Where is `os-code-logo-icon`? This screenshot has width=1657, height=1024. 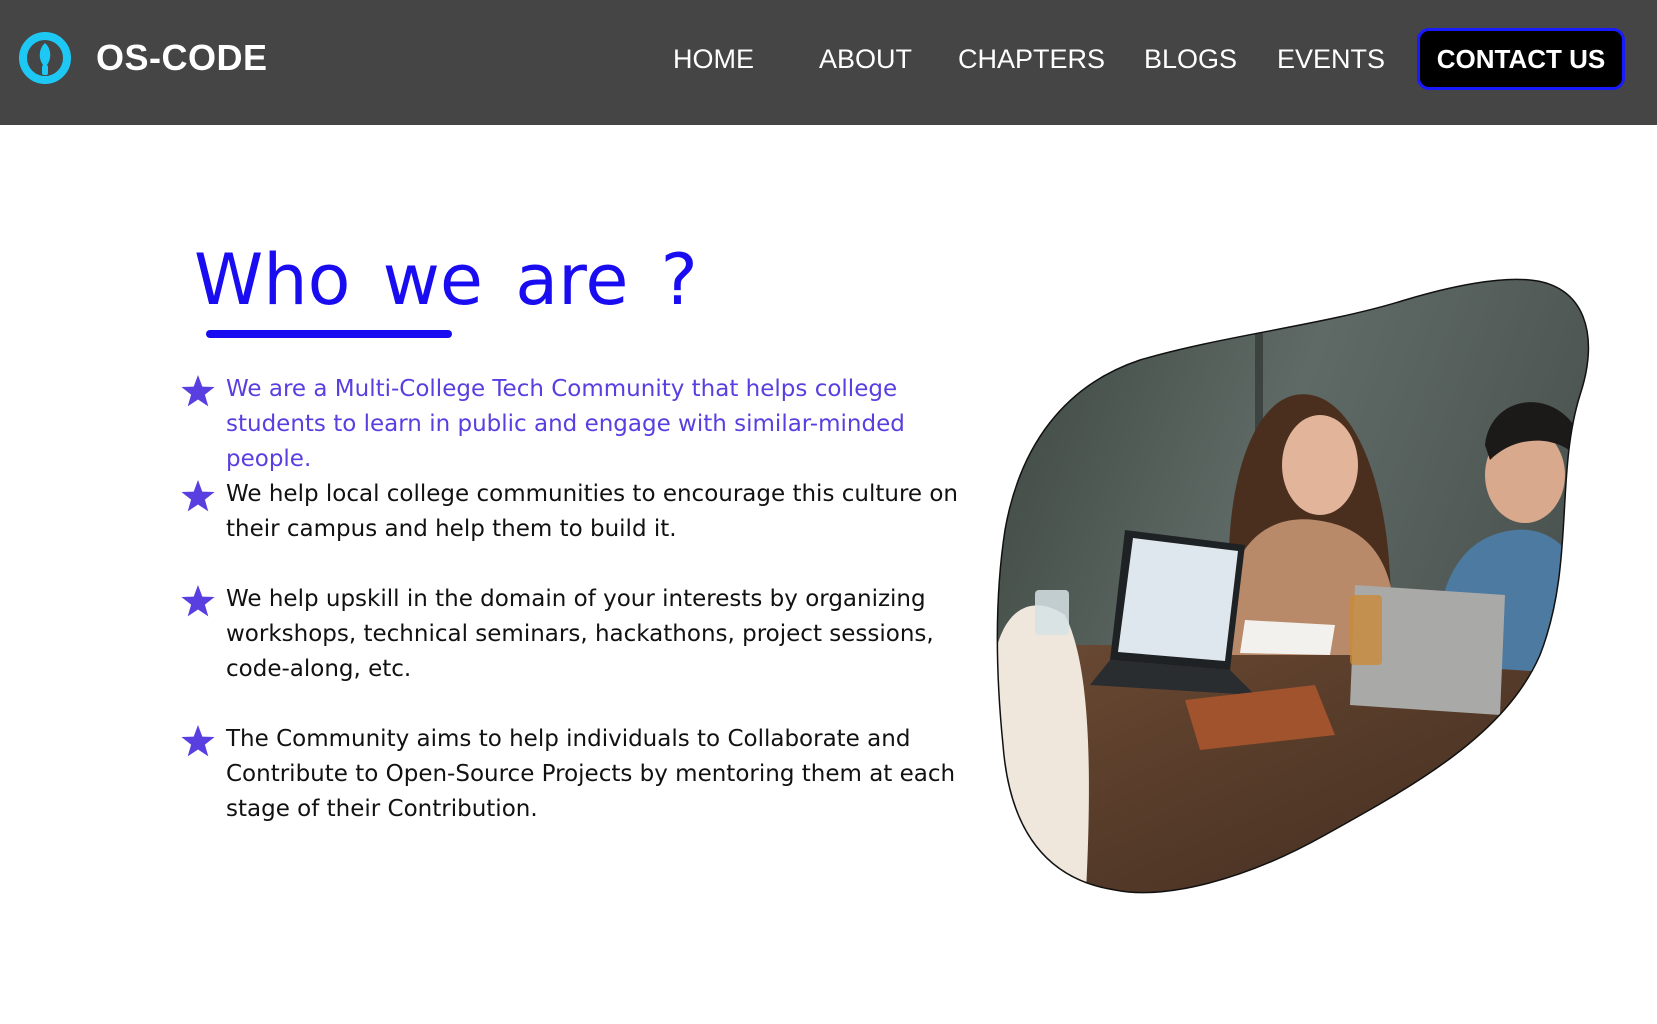 os-code-logo-icon is located at coordinates (45, 58).